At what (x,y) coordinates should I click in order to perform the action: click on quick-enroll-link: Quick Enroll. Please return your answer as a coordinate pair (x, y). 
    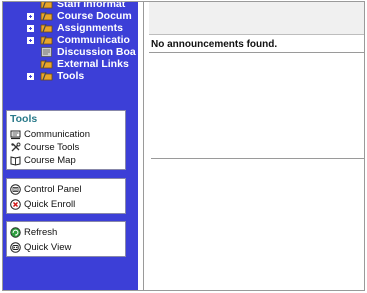
    Looking at the image, I should click on (66, 204).